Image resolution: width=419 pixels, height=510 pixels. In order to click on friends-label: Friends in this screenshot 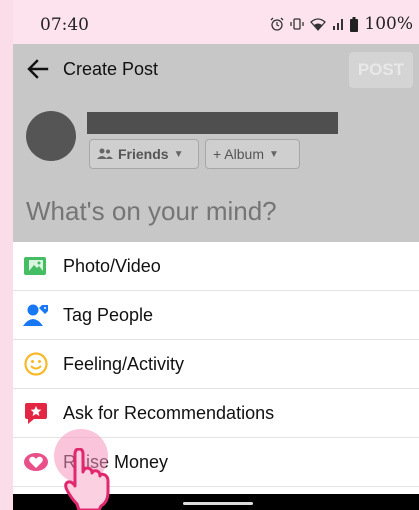, I will do `click(143, 154)`.